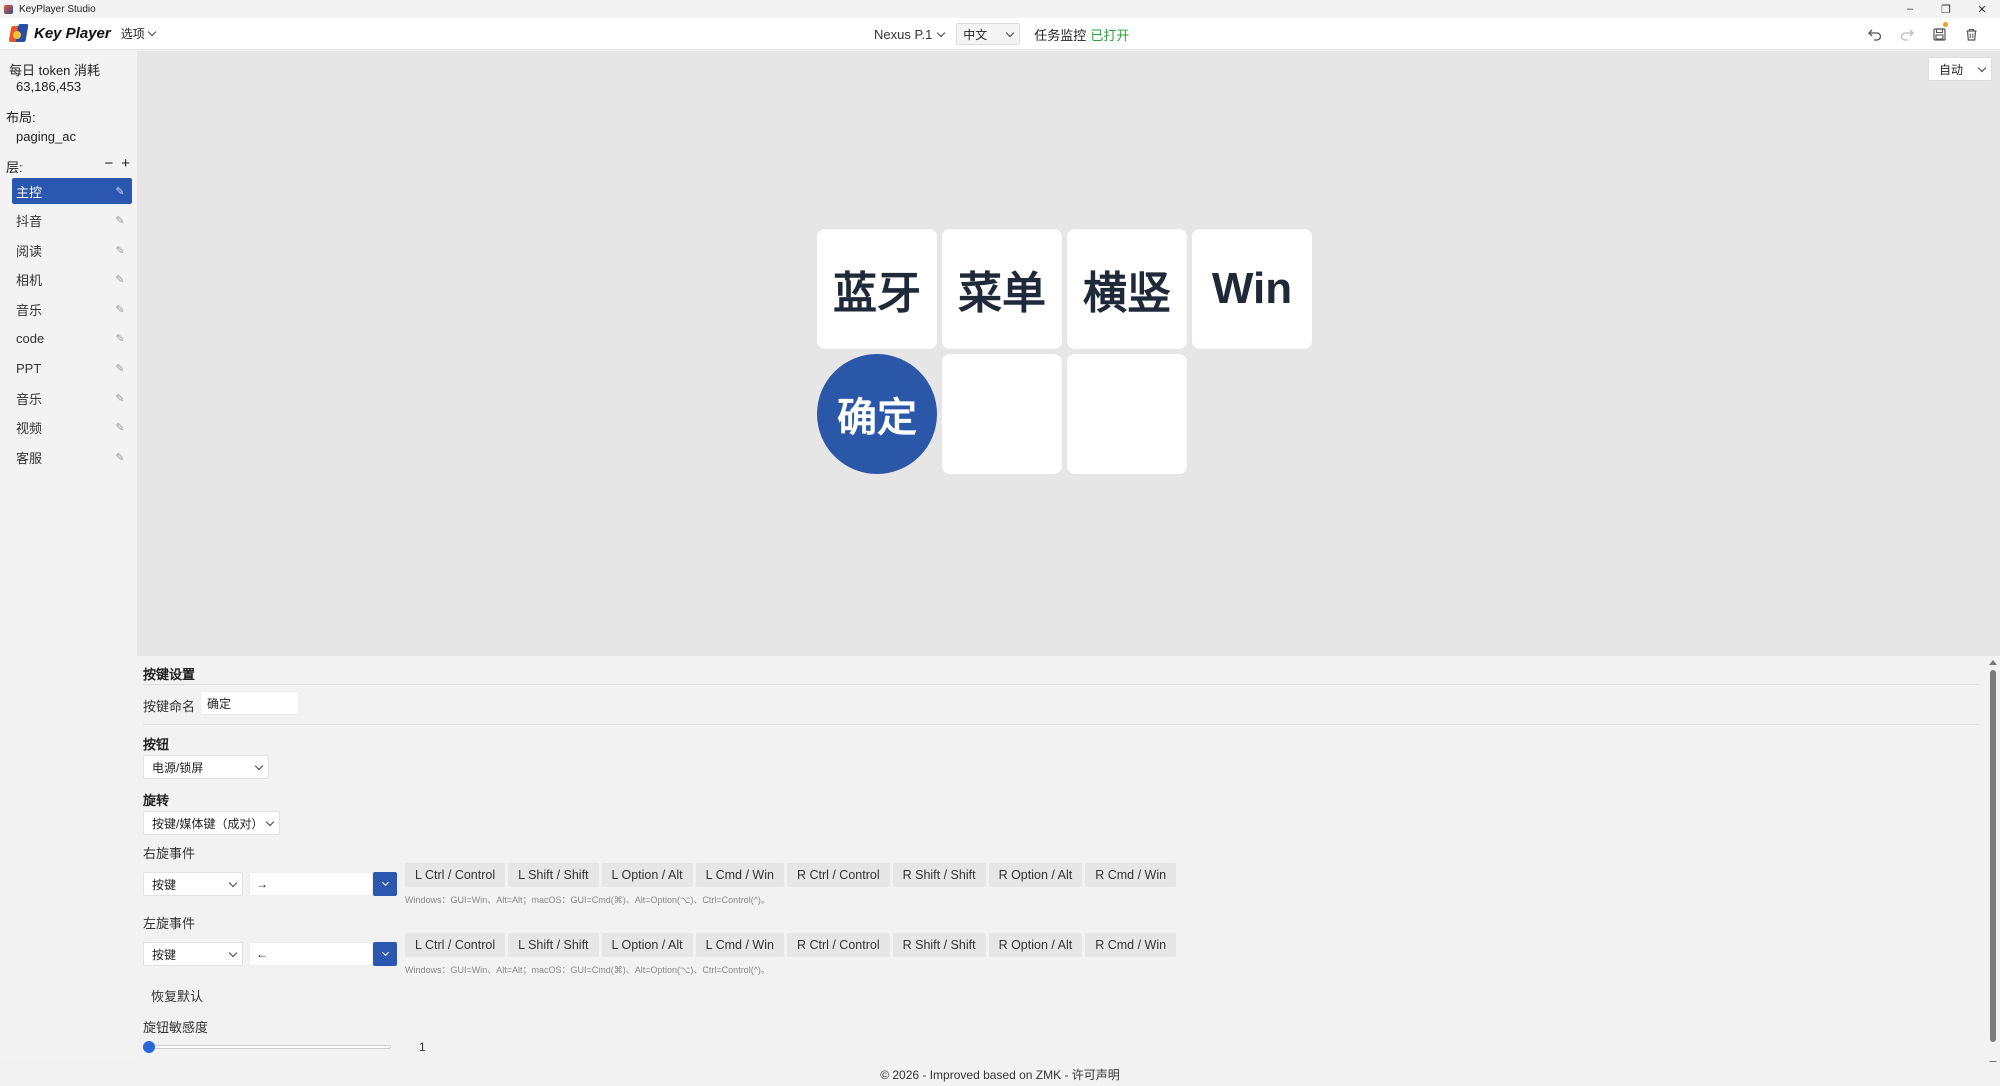  What do you see at coordinates (19, 34) in the screenshot?
I see `logo-icon` at bounding box center [19, 34].